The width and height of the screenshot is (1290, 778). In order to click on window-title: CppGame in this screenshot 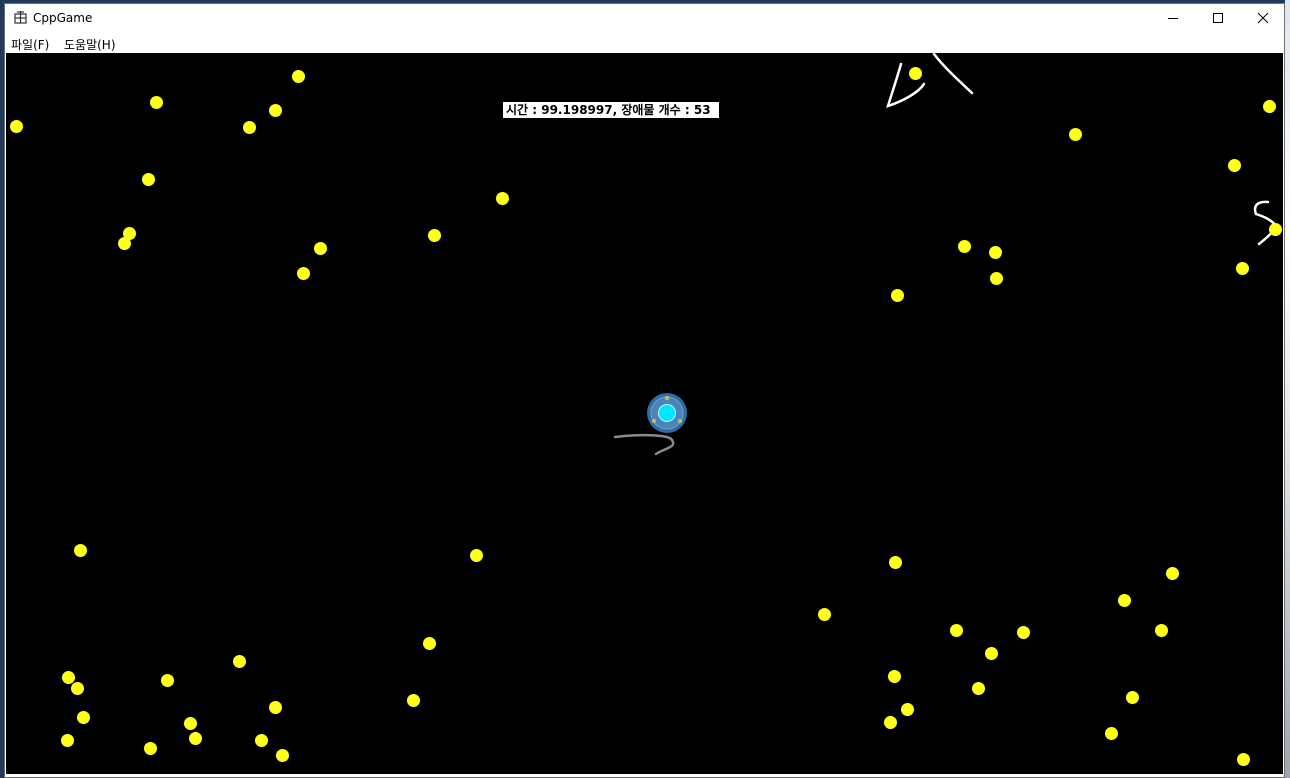, I will do `click(63, 18)`.